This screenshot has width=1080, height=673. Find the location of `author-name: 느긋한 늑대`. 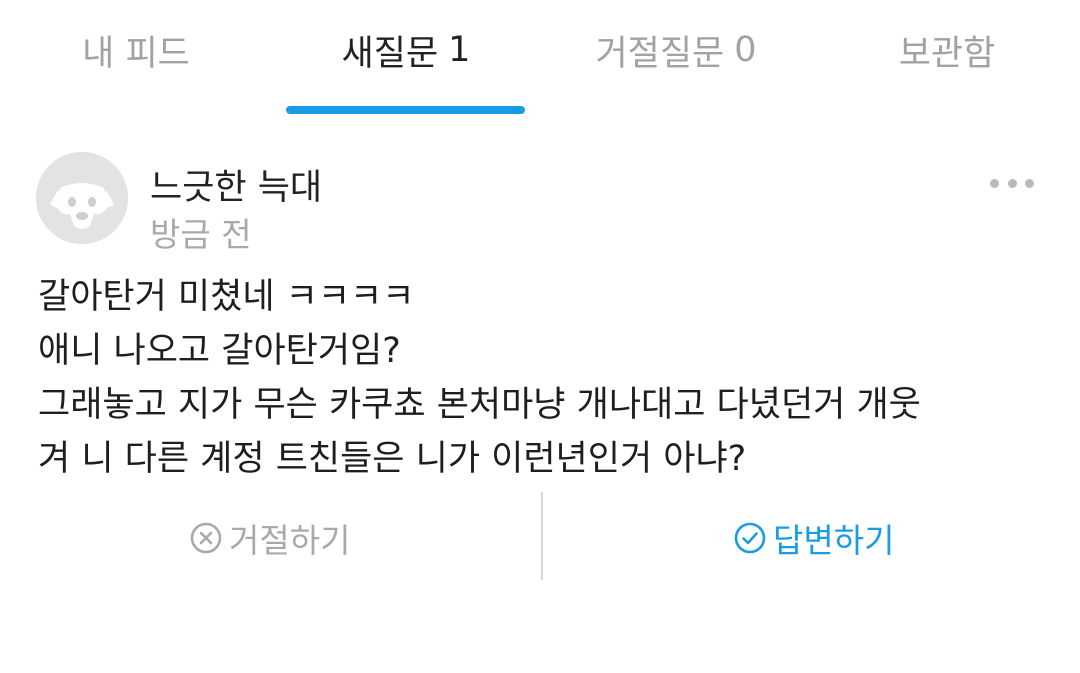

author-name: 느긋한 늑대 is located at coordinates (236, 188).